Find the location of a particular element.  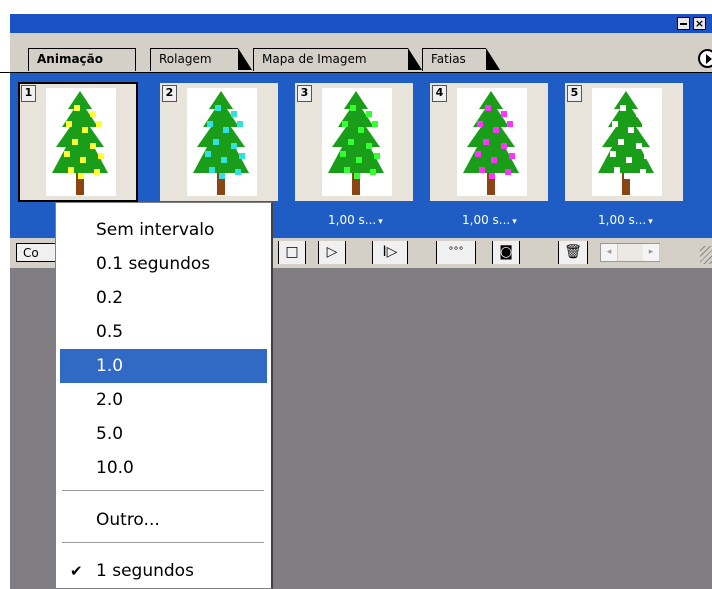

tween-button: °°° is located at coordinates (456, 252).